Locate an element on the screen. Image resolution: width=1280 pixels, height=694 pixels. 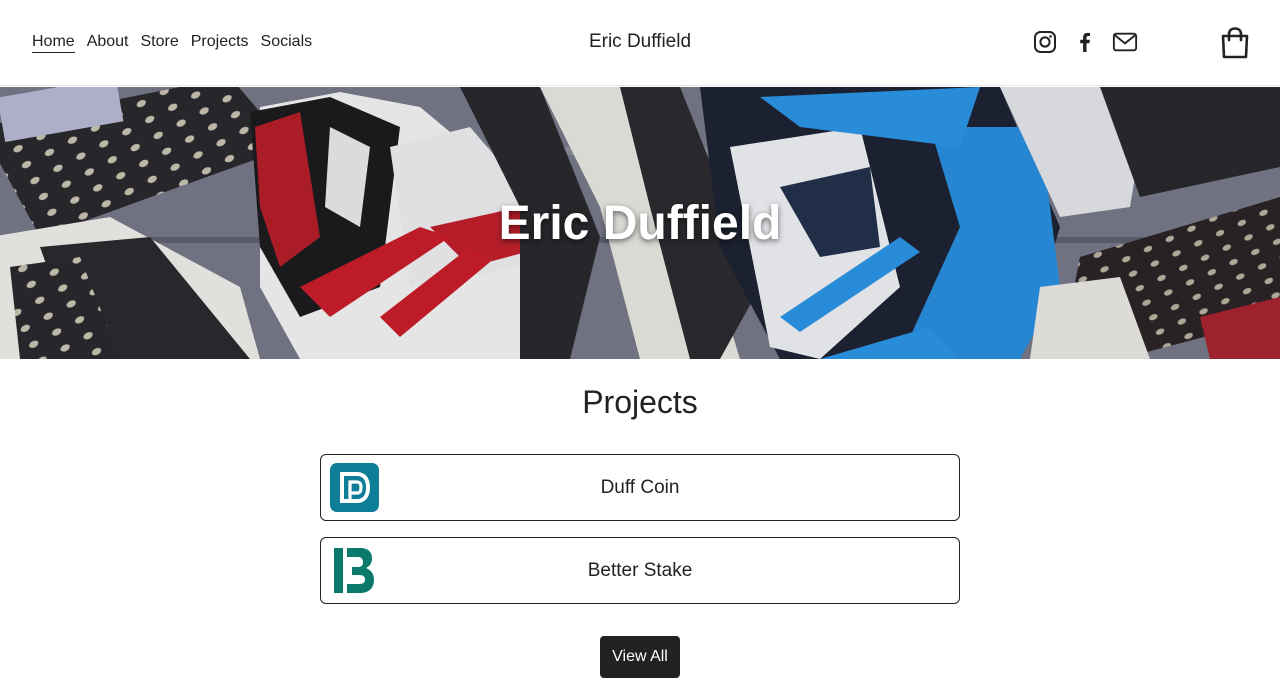
hero-title: Eric Duffield is located at coordinates (640, 223).